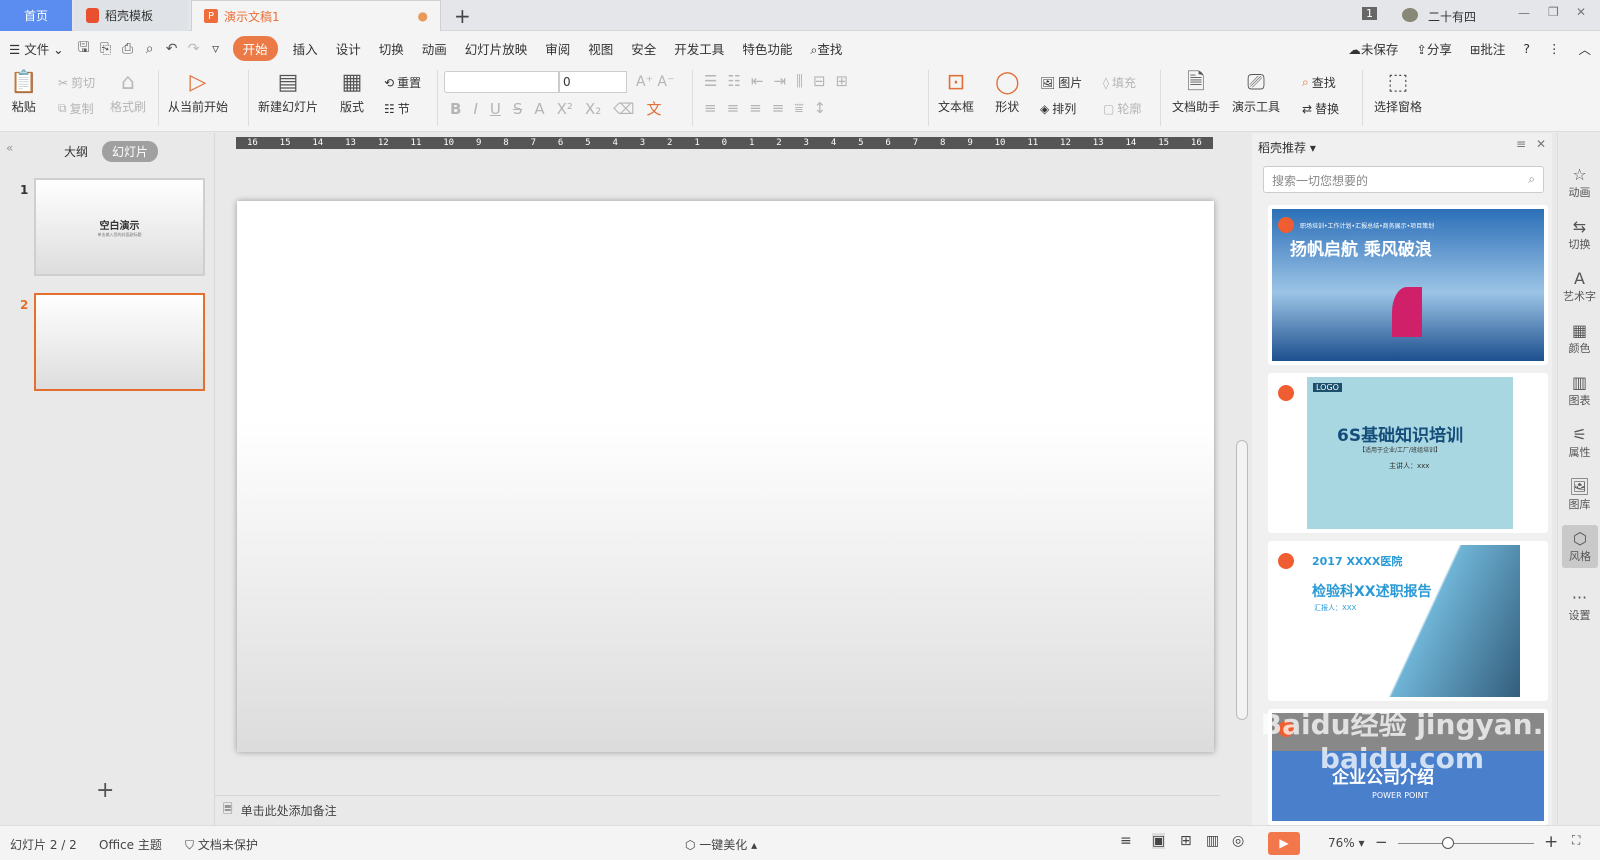  I want to click on unsaved-button: ☁未保存, so click(1373, 48).